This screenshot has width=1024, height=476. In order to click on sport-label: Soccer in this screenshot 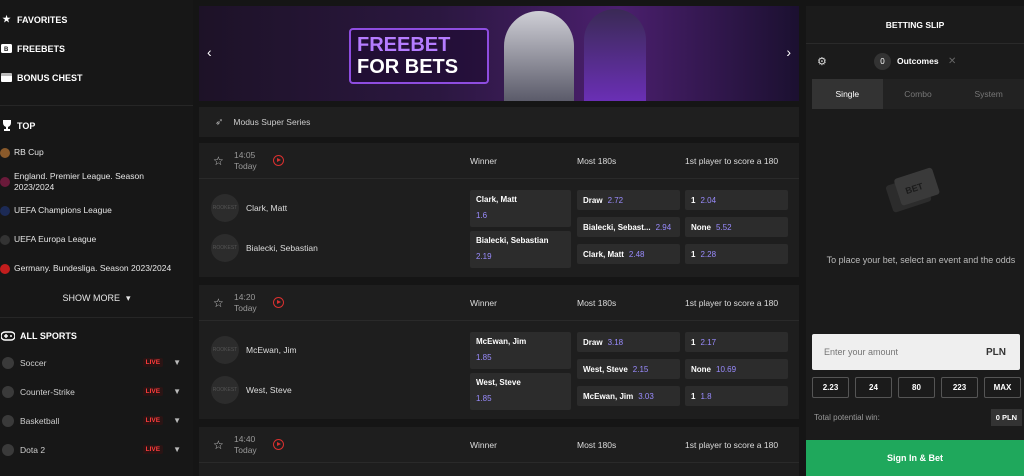, I will do `click(33, 362)`.